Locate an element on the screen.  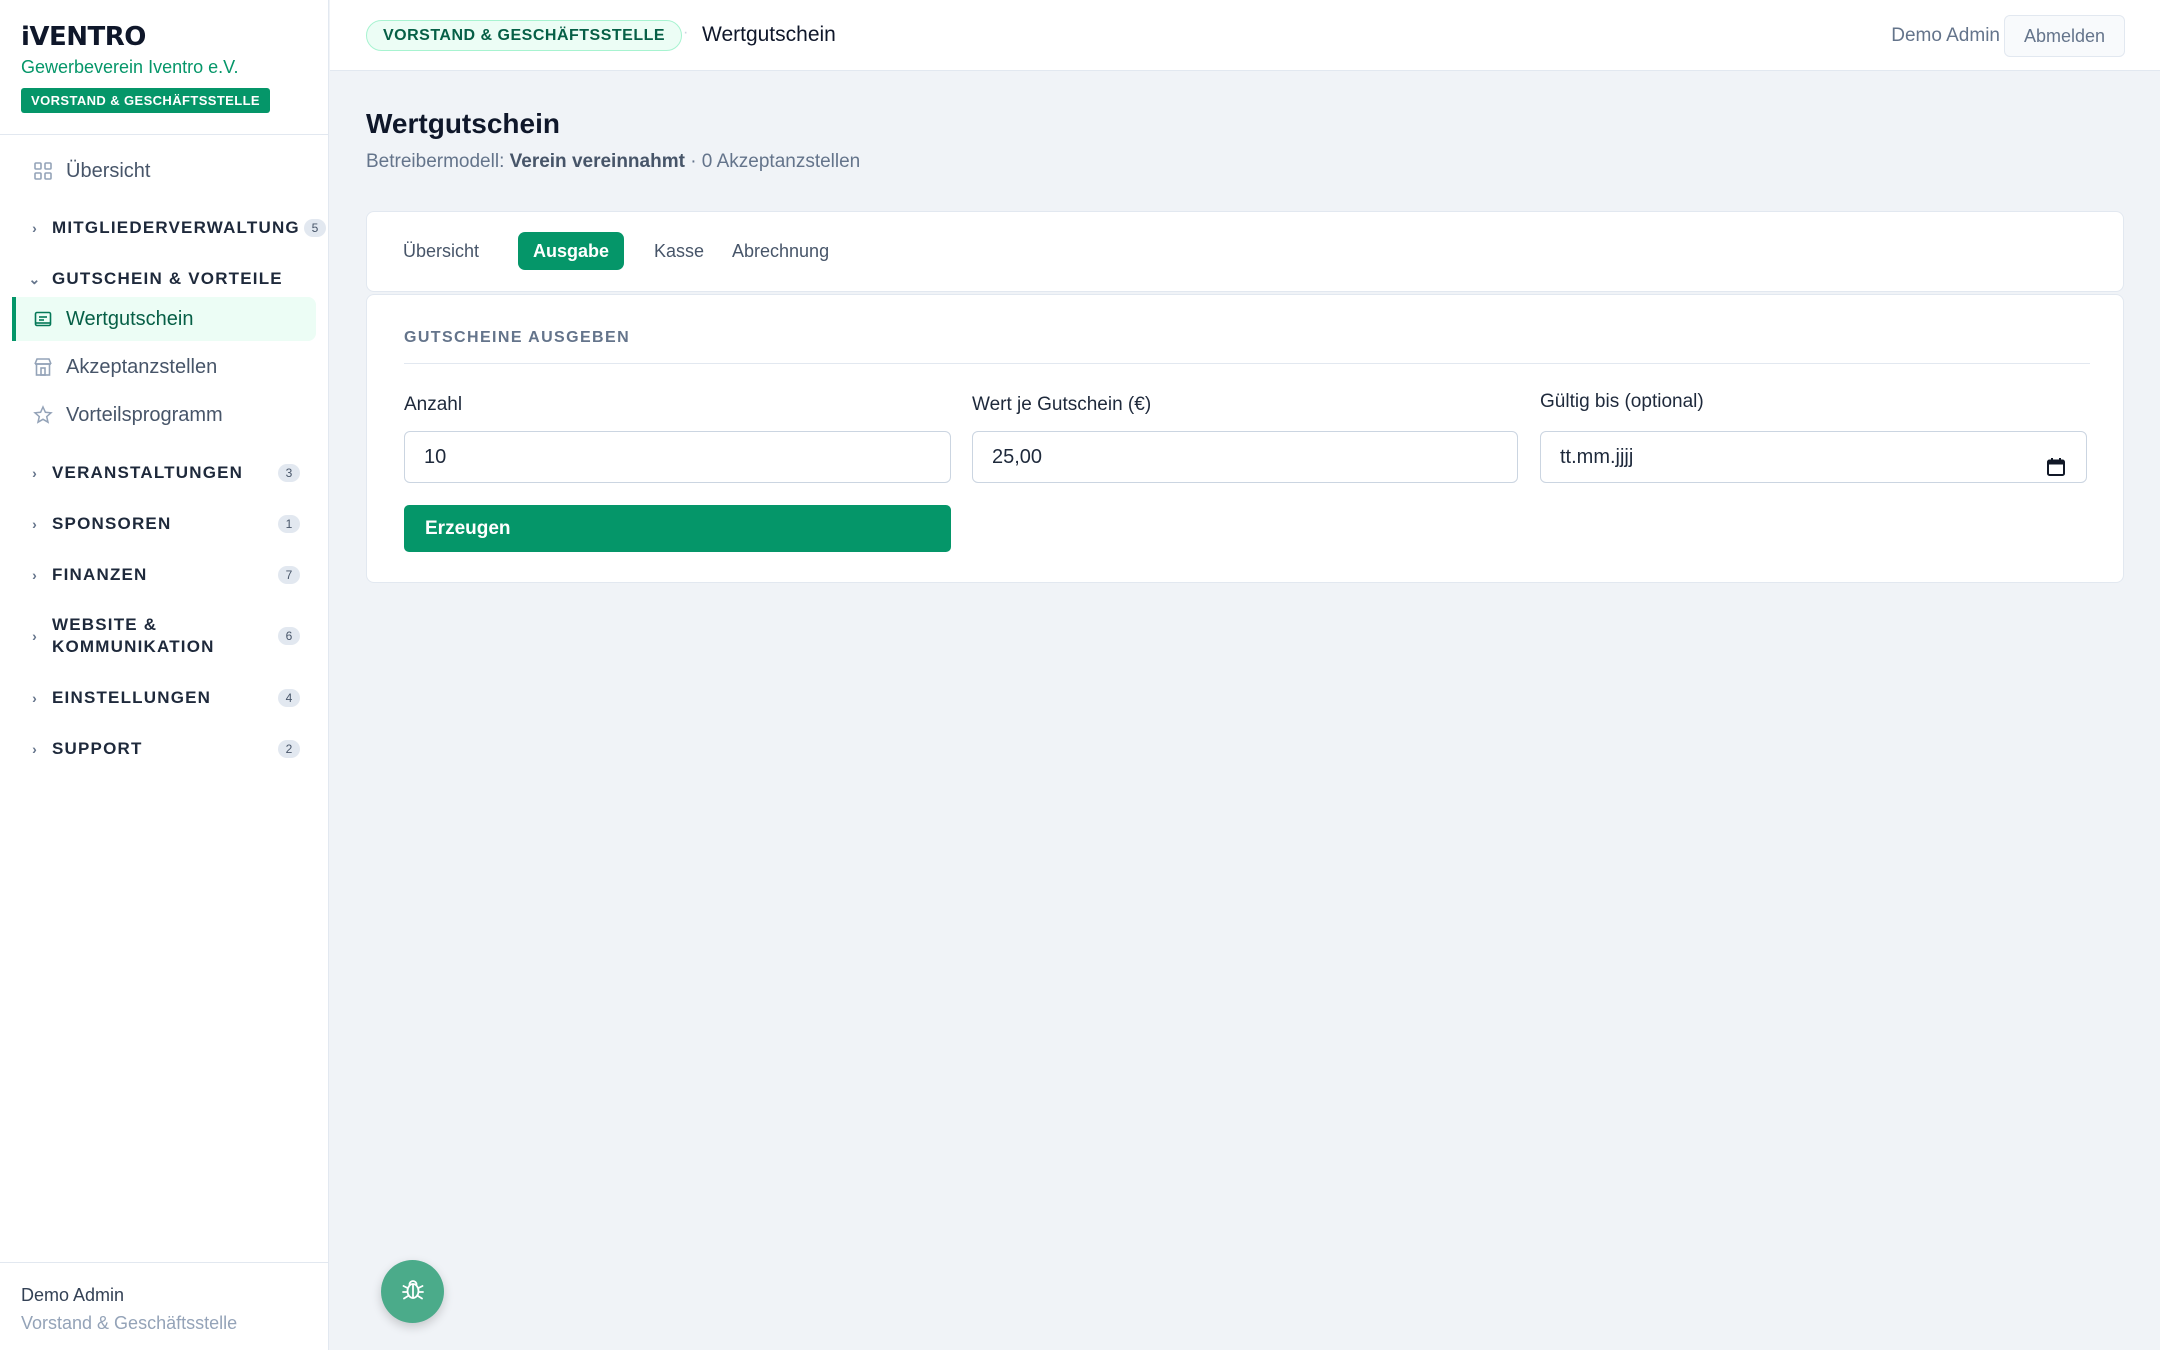
brand-logo: iVENTRO is located at coordinates (83, 37).